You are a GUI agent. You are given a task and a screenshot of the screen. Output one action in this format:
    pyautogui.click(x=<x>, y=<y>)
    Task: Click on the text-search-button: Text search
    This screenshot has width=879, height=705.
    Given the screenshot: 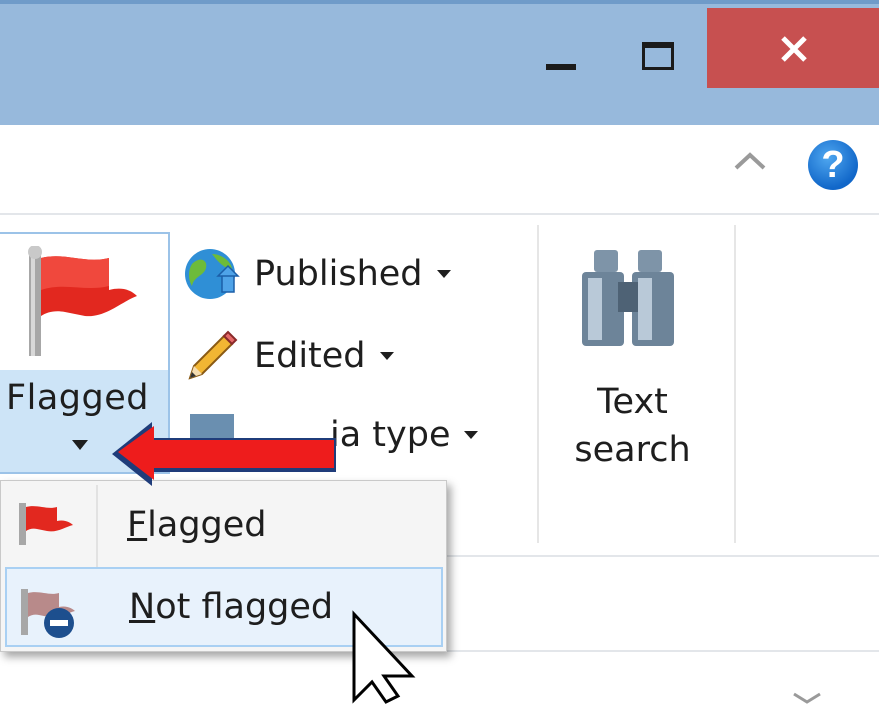 What is the action you would take?
    pyautogui.click(x=632, y=426)
    